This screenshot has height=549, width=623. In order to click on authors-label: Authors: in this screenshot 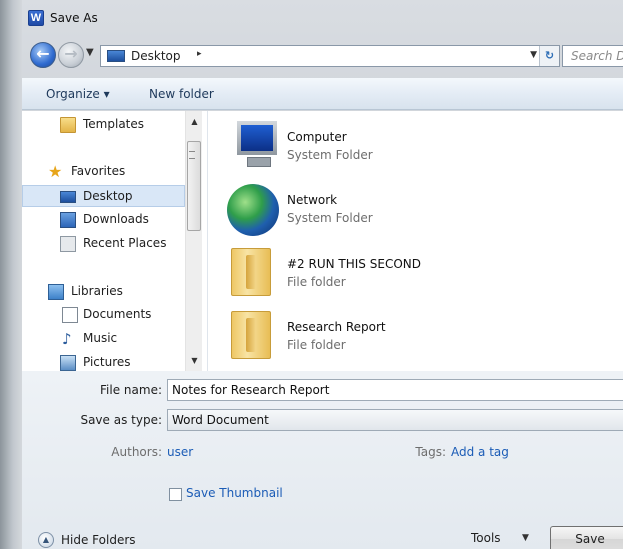, I will do `click(136, 452)`.